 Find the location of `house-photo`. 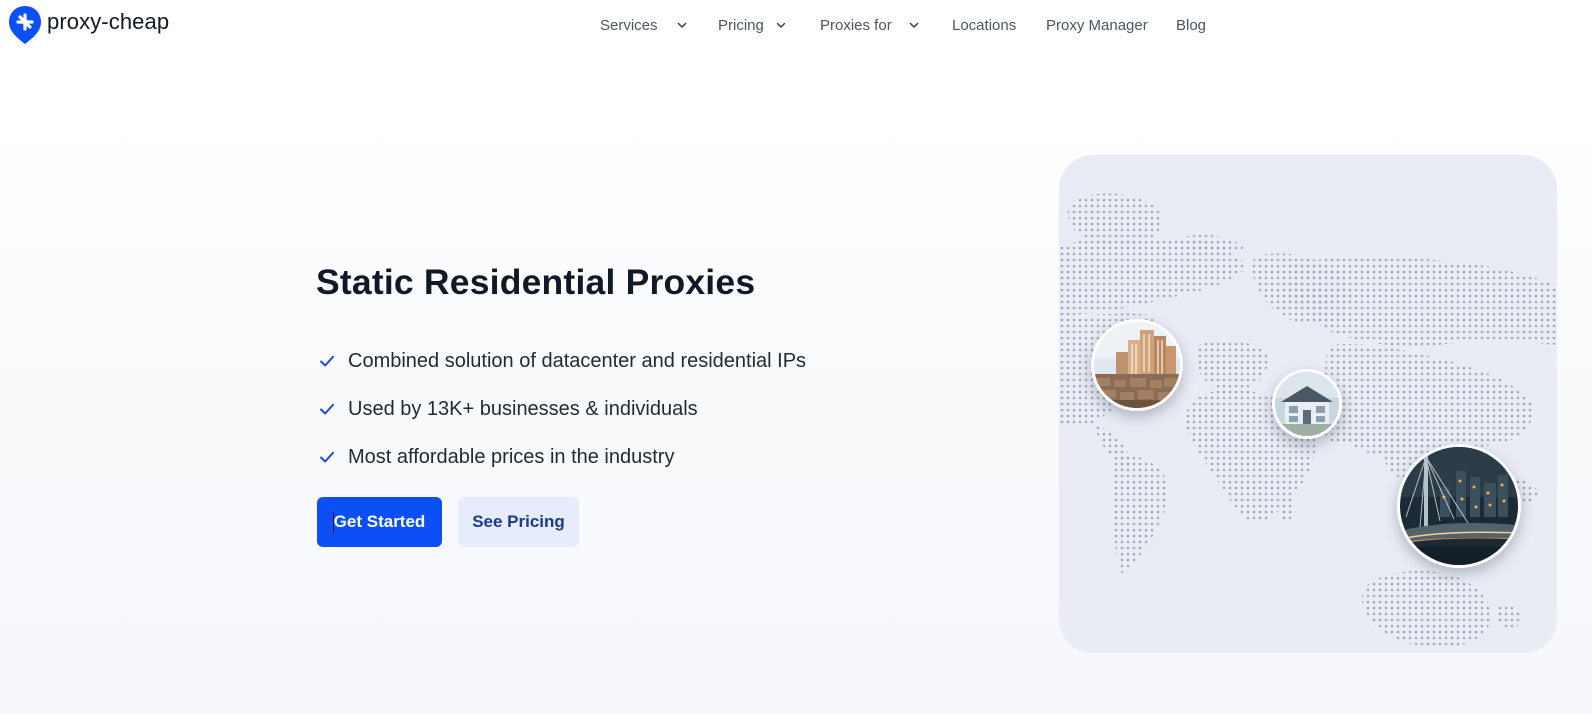

house-photo is located at coordinates (1307, 404).